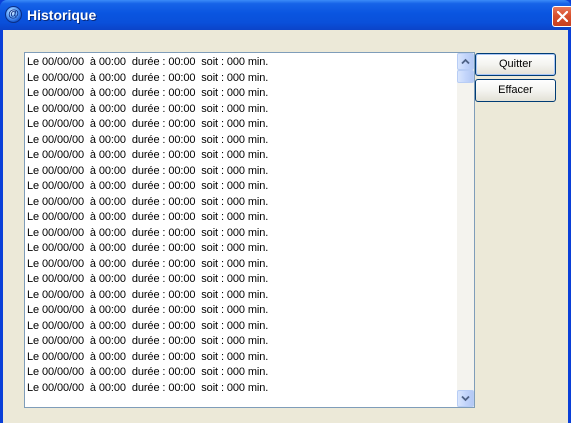 The width and height of the screenshot is (571, 423). I want to click on vertical-scrollbar, so click(465, 230).